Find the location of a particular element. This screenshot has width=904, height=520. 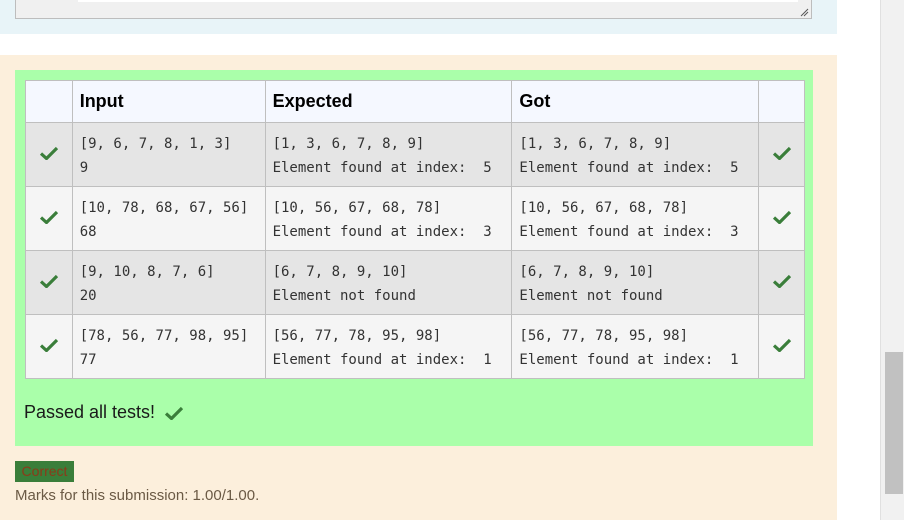

table-header-row: Input Expected Got is located at coordinates (415, 101).